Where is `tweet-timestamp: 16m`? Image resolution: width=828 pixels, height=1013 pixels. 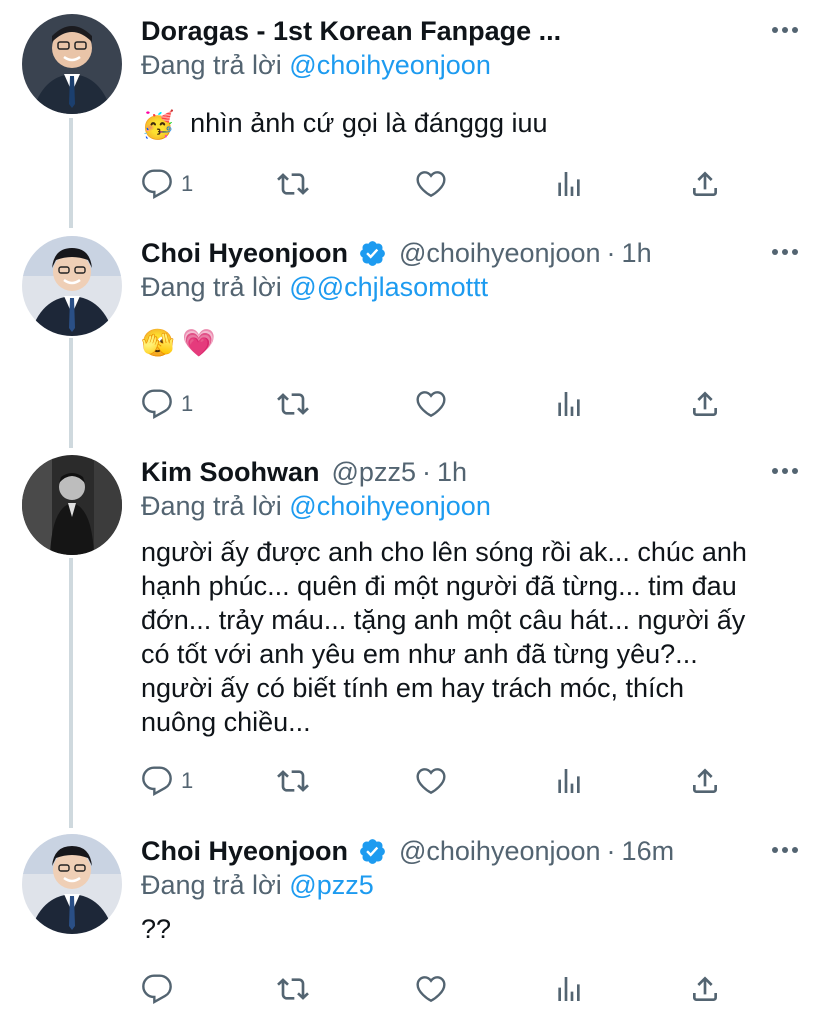
tweet-timestamp: 16m is located at coordinates (648, 851).